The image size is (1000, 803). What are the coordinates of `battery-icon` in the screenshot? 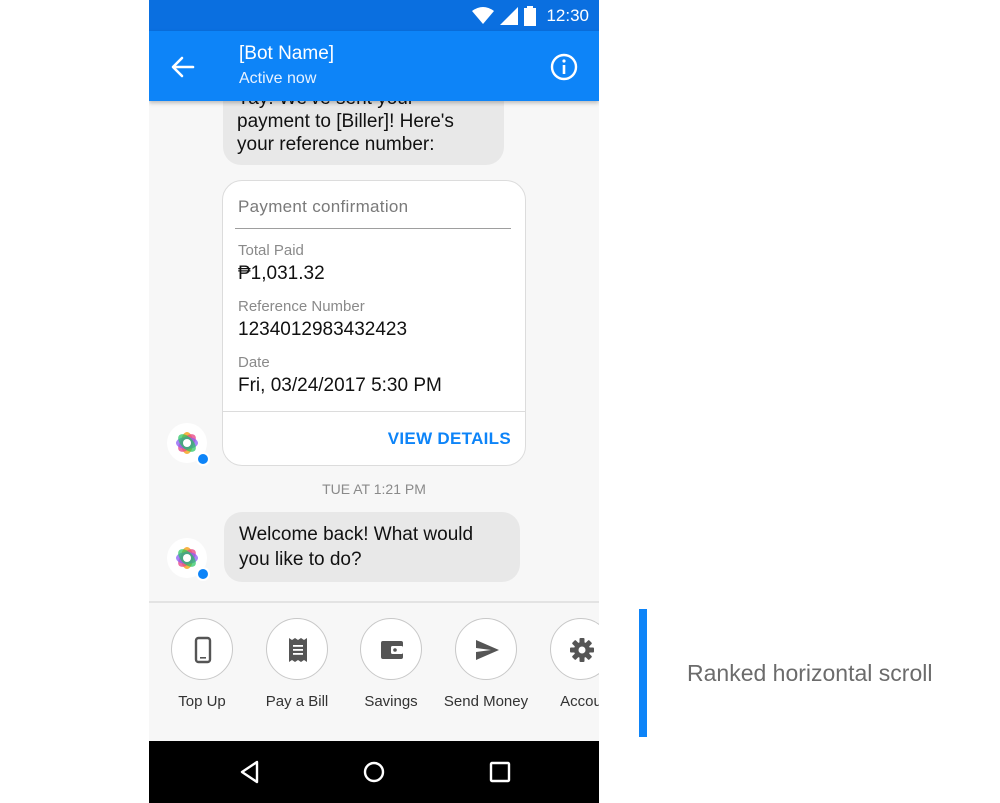 It's located at (530, 16).